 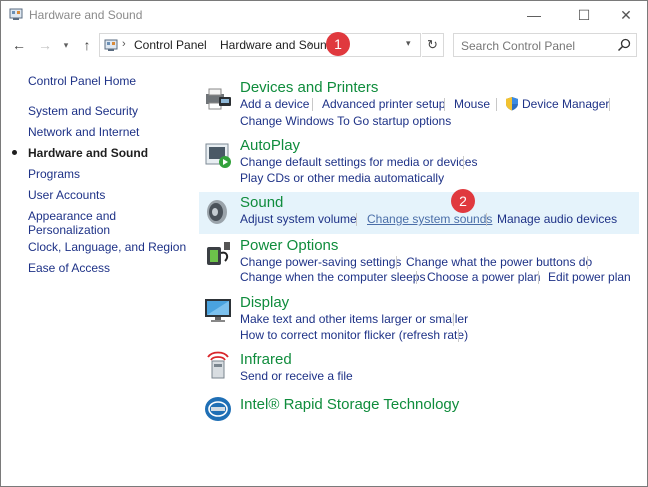 I want to click on autoplay-icon, so click(x=218, y=155).